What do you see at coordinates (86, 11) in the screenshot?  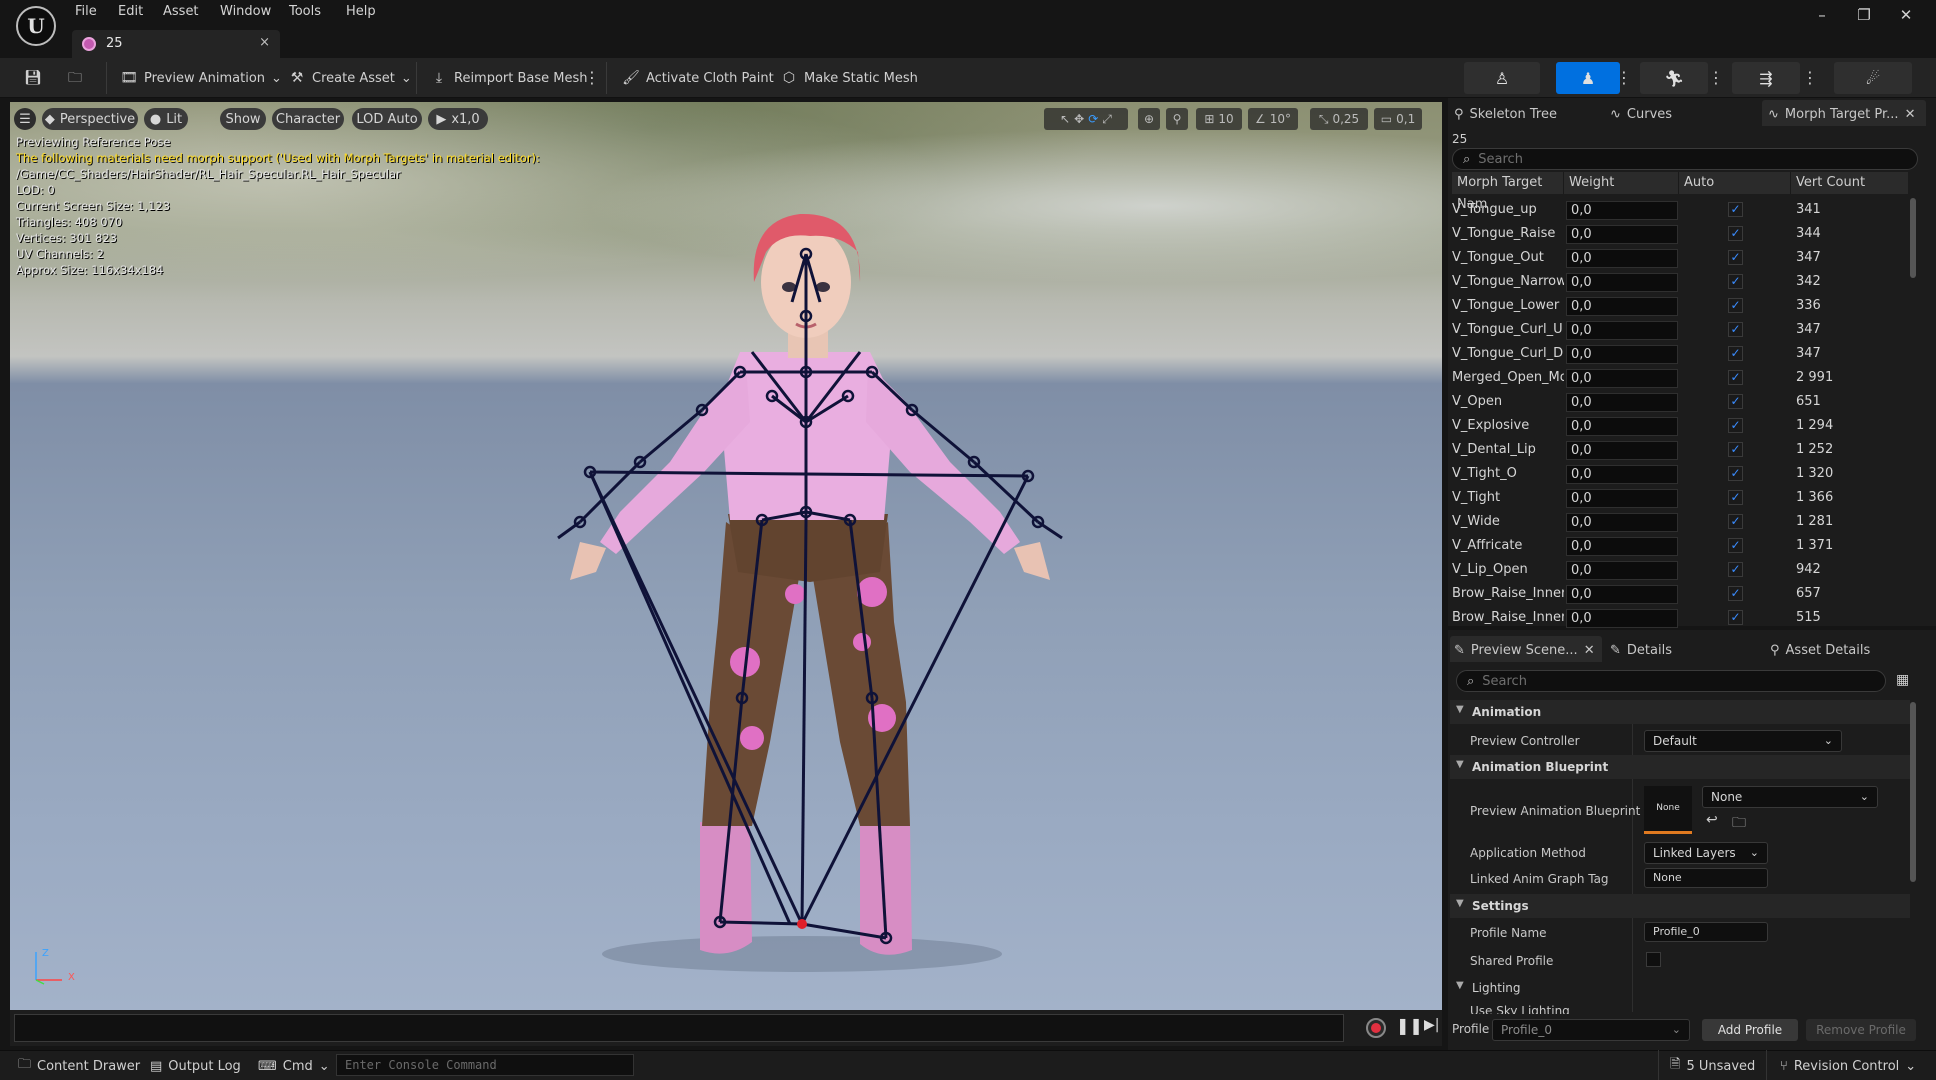 I see `menu-file: File` at bounding box center [86, 11].